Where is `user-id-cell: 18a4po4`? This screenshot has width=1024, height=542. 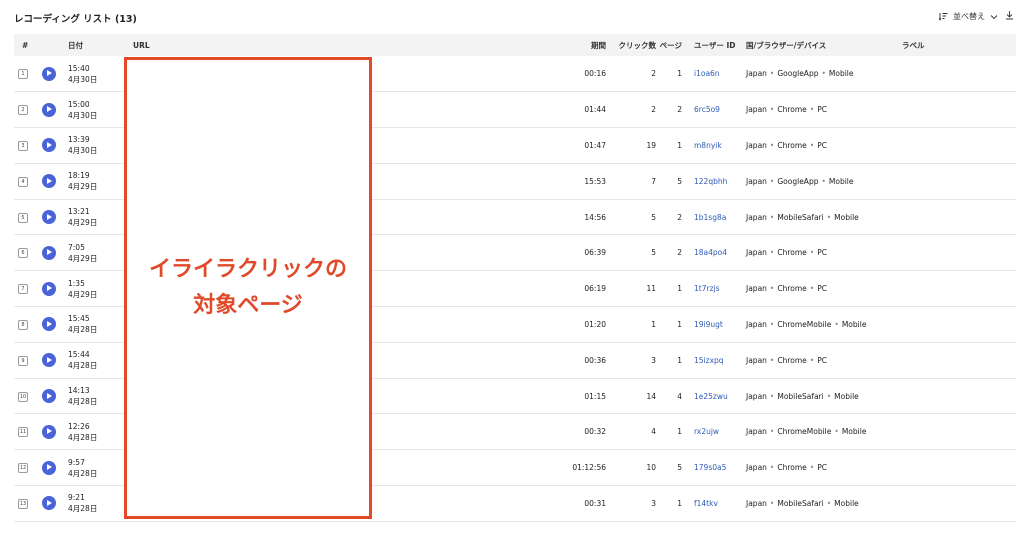
user-id-cell: 18a4po4 is located at coordinates (712, 253).